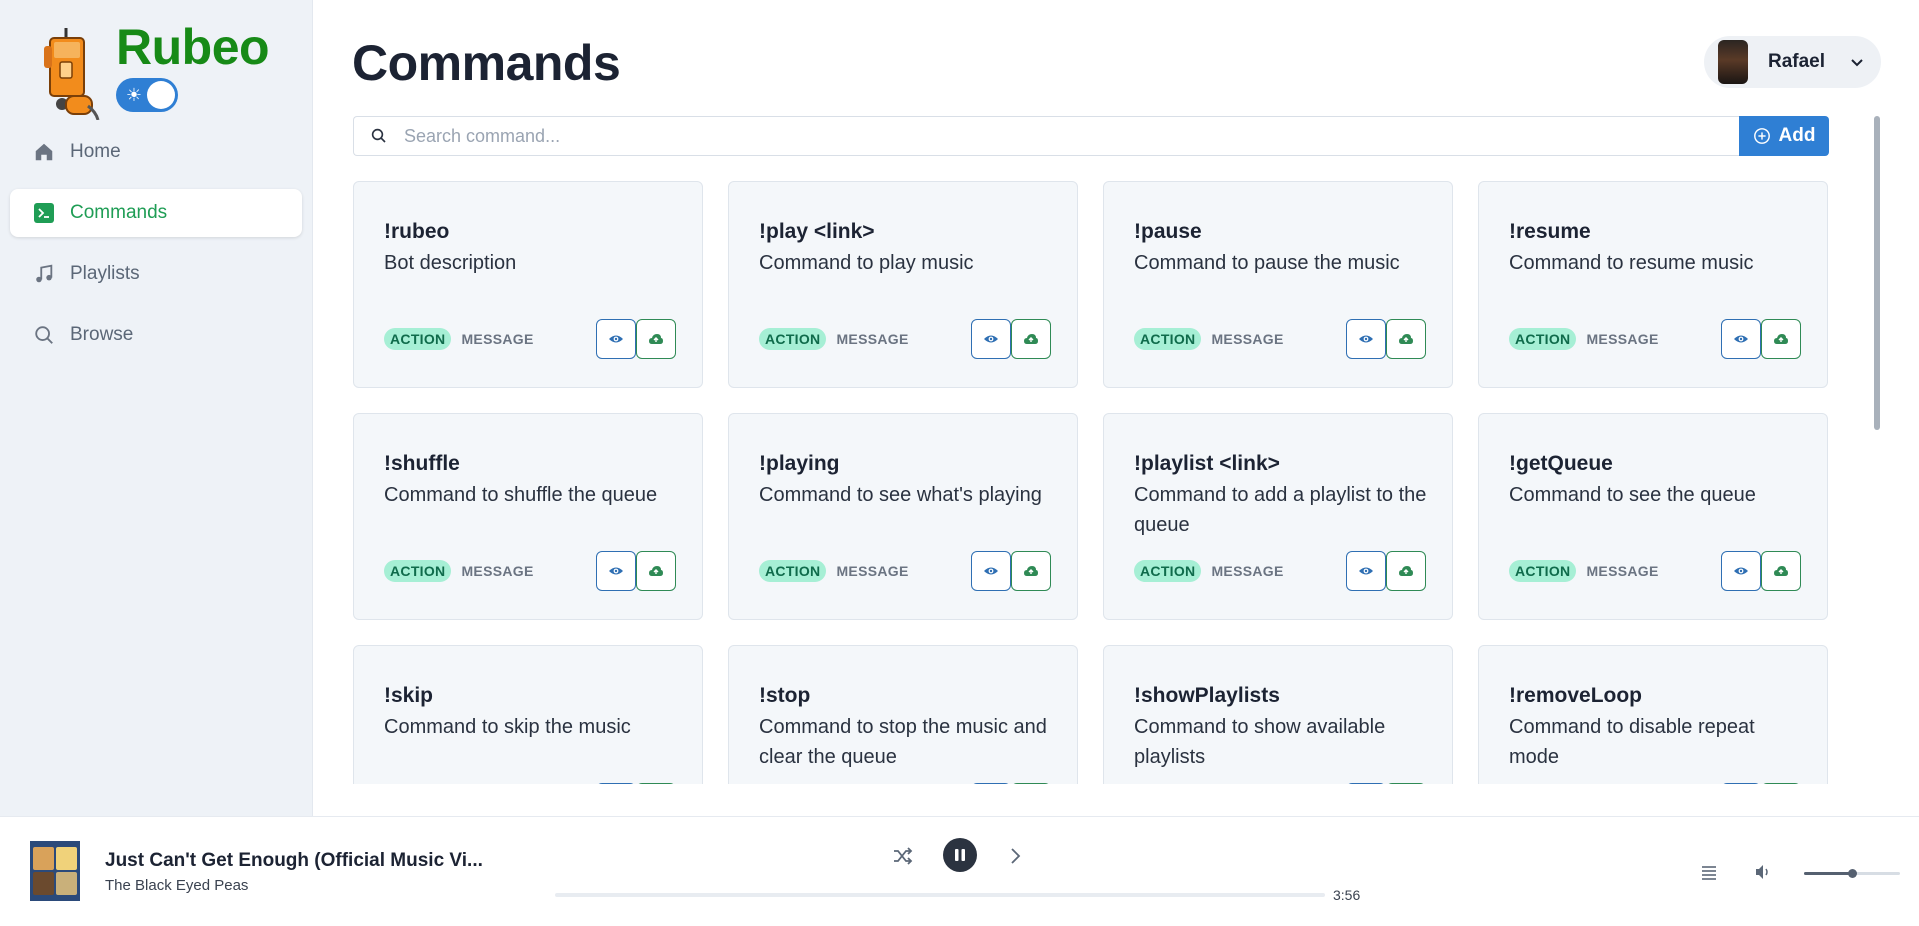 Image resolution: width=1919 pixels, height=926 pixels. Describe the element at coordinates (450, 263) in the screenshot. I see `command-description: Bot description` at that location.